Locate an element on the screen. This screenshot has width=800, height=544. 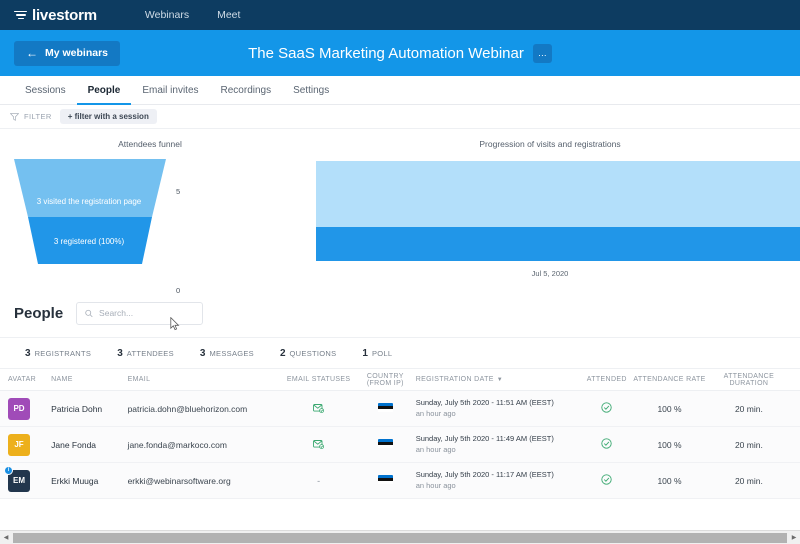
scrollbar-thumb is located at coordinates (400, 537).